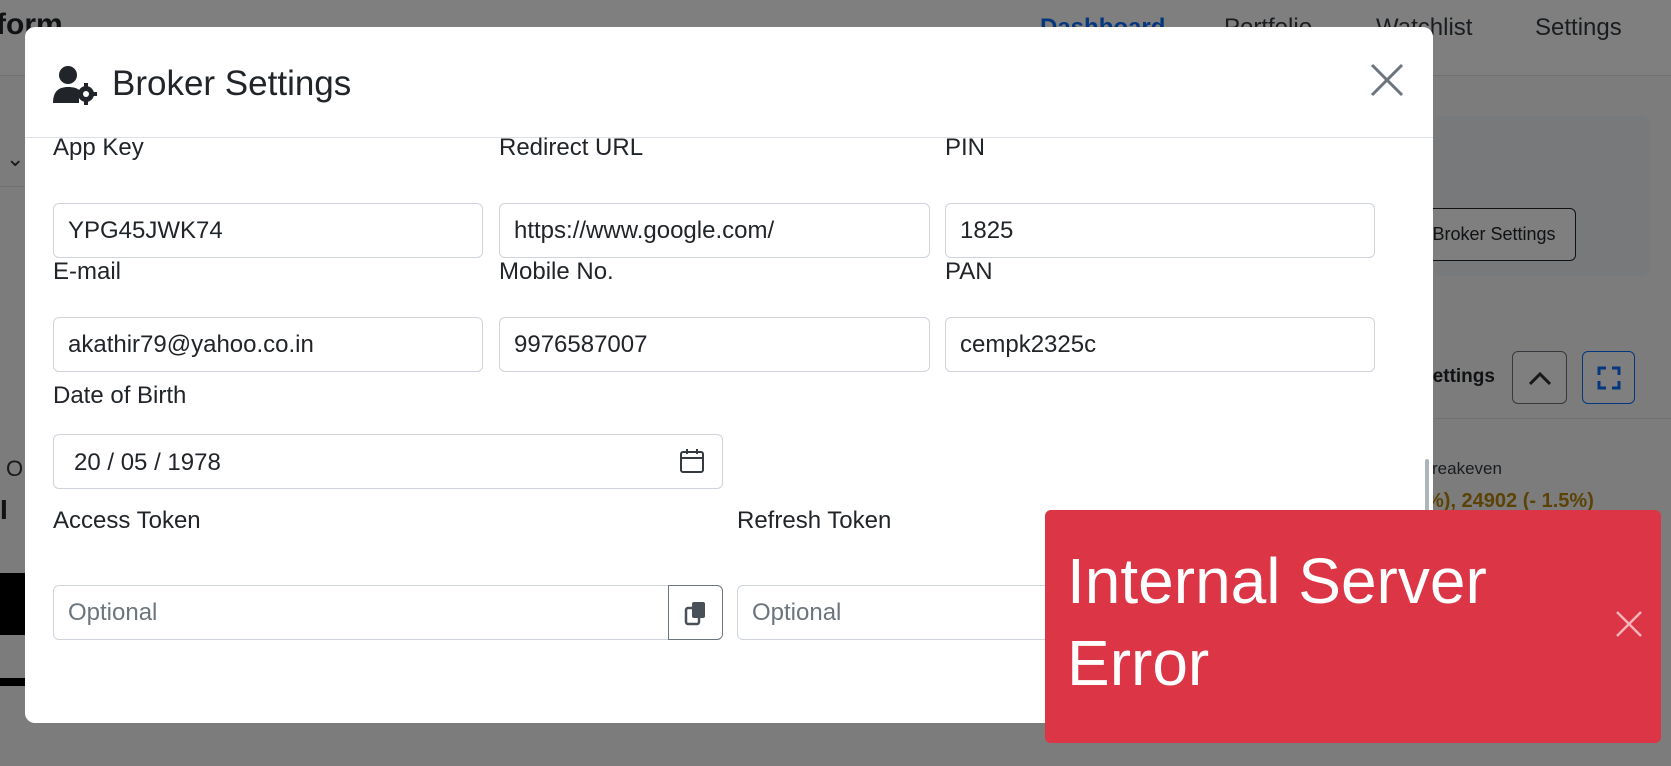  I want to click on redirect-url-label: Redirect URL, so click(571, 147).